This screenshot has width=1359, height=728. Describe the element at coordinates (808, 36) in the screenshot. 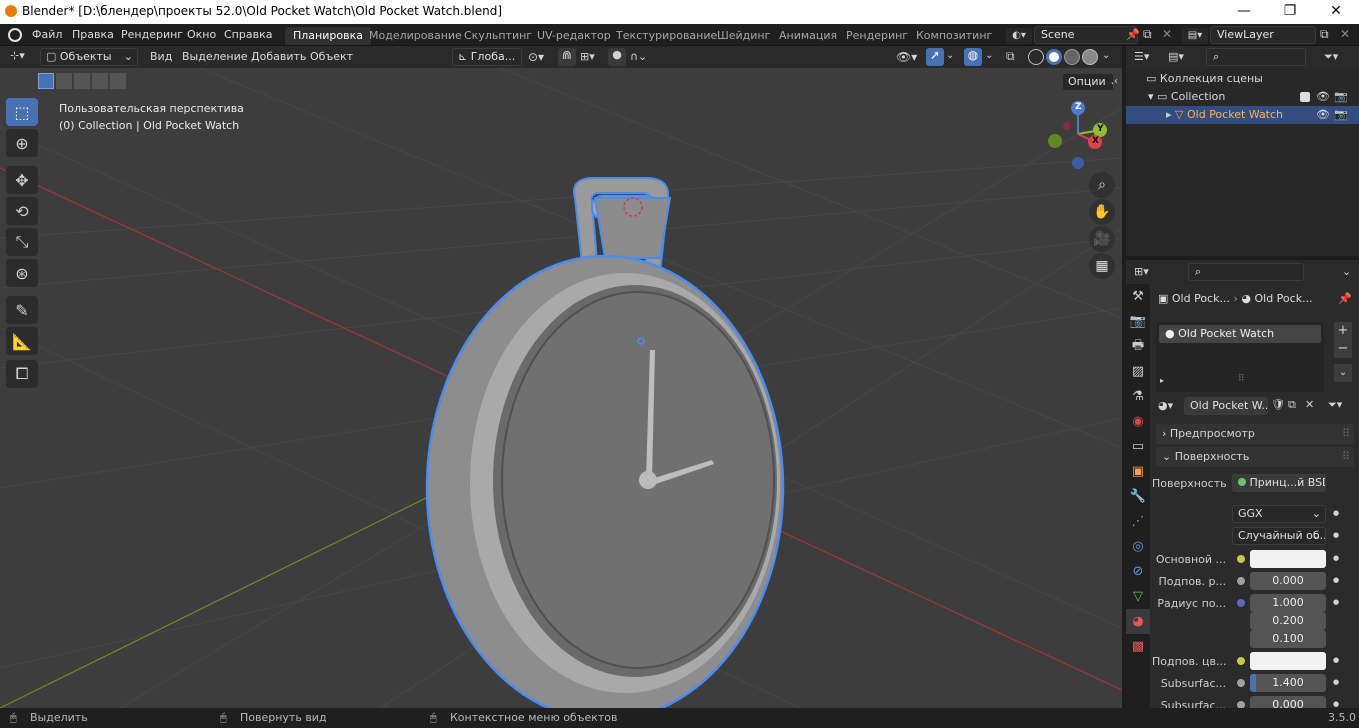

I see `tab-animation: Анимация` at that location.